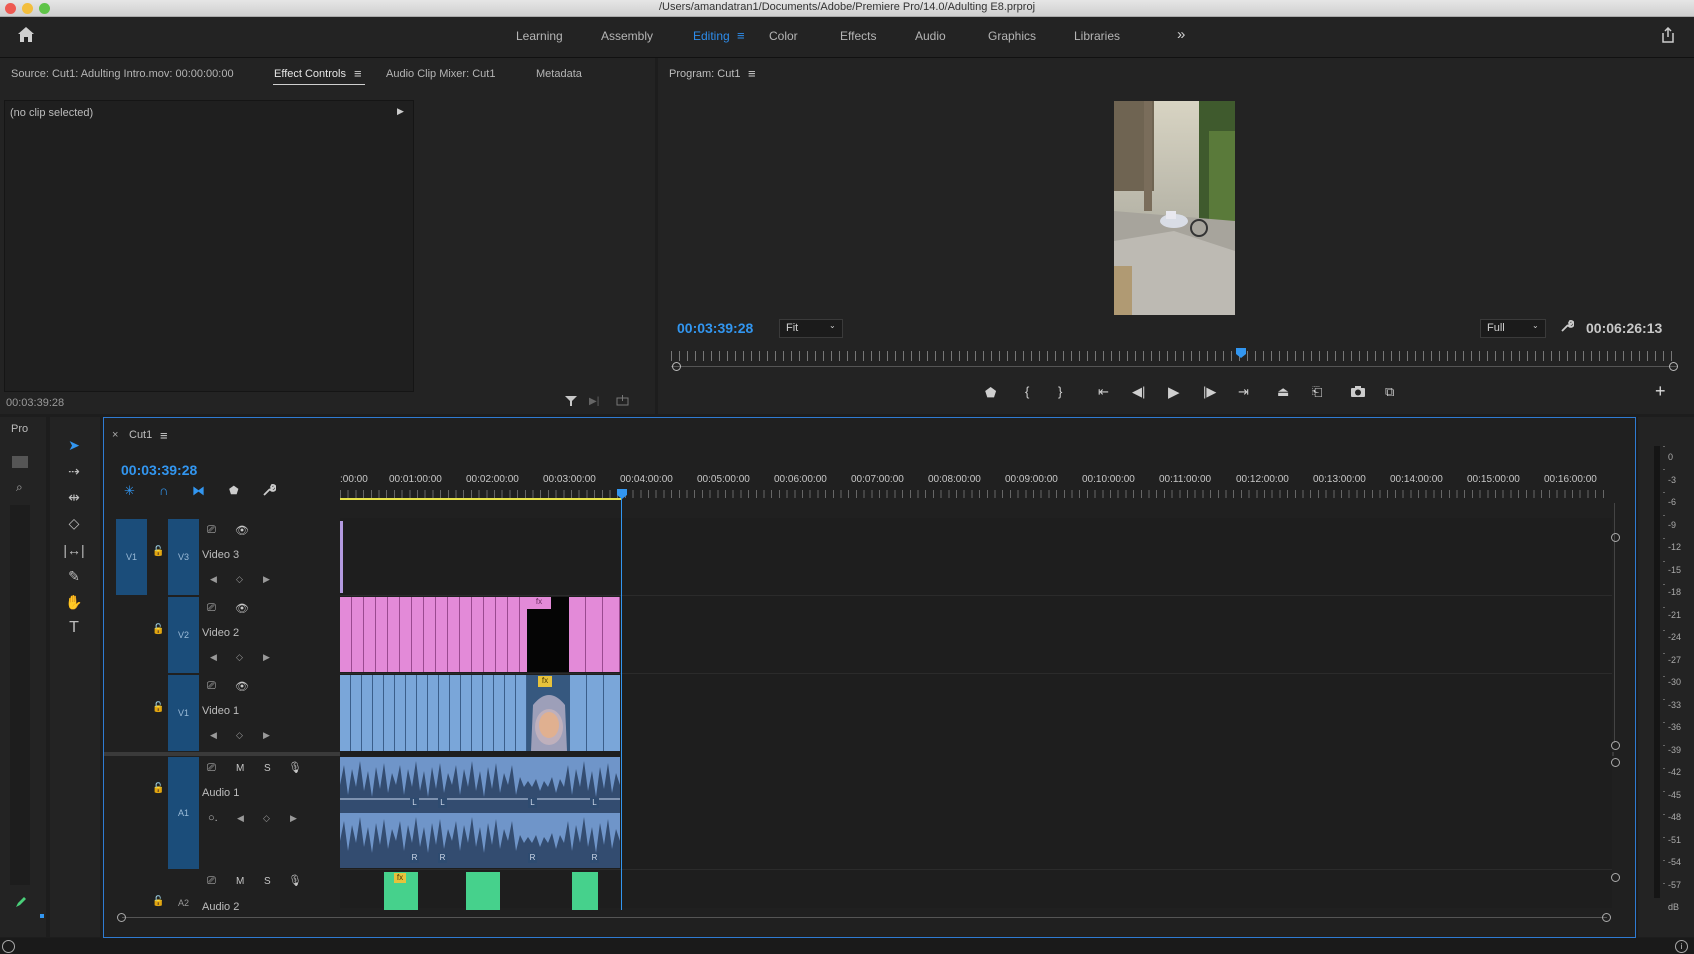 The height and width of the screenshot is (954, 1694). I want to click on program-scroll-start-handle, so click(676, 366).